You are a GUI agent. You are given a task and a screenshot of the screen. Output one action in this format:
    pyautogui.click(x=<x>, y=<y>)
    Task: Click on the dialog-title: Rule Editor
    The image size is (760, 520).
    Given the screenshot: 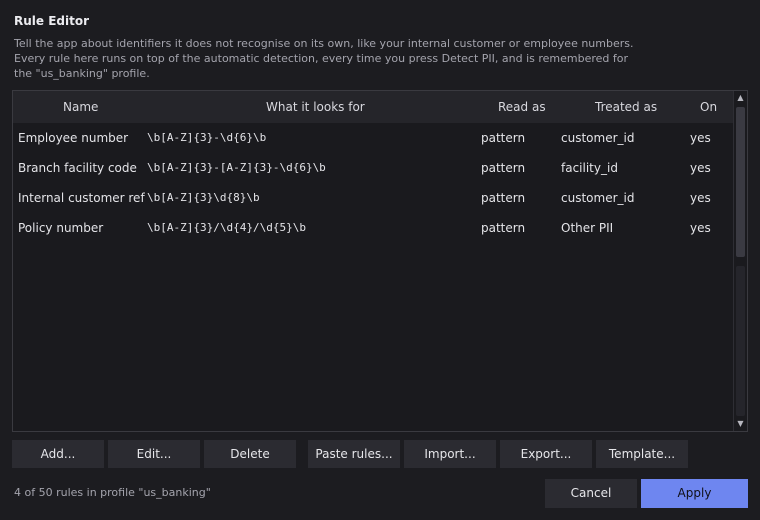 What is the action you would take?
    pyautogui.click(x=52, y=21)
    